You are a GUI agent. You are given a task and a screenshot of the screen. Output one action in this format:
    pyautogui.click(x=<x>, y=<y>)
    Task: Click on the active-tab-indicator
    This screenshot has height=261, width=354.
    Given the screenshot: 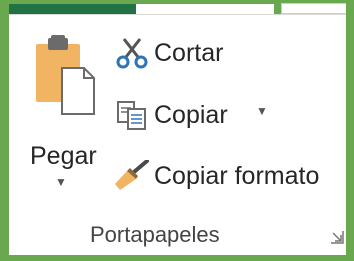 What is the action you would take?
    pyautogui.click(x=72, y=9)
    